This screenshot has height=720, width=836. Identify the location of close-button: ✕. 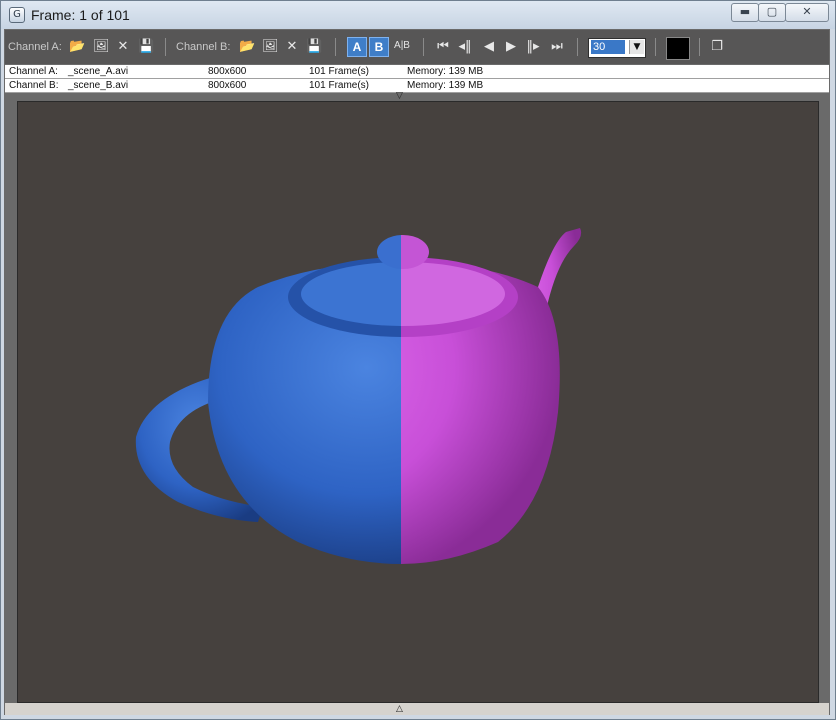
(807, 12).